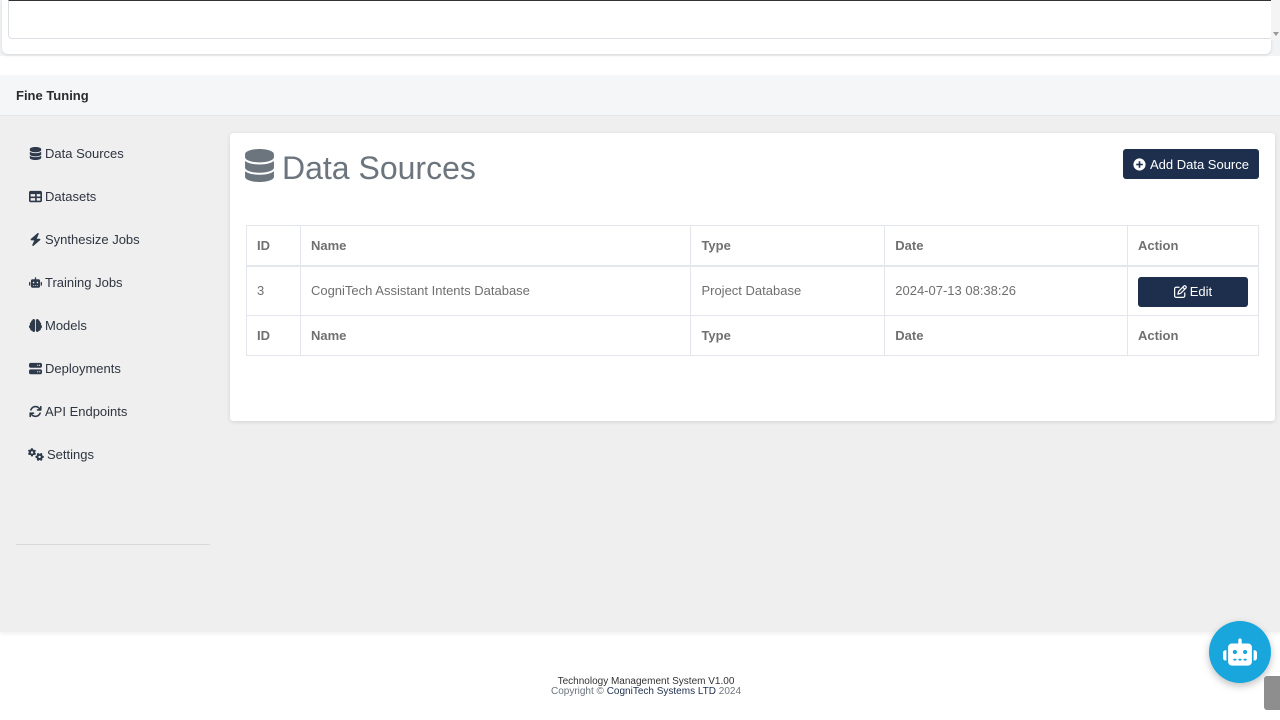 The height and width of the screenshot is (720, 1280). I want to click on plus-circle-icon, so click(1139, 164).